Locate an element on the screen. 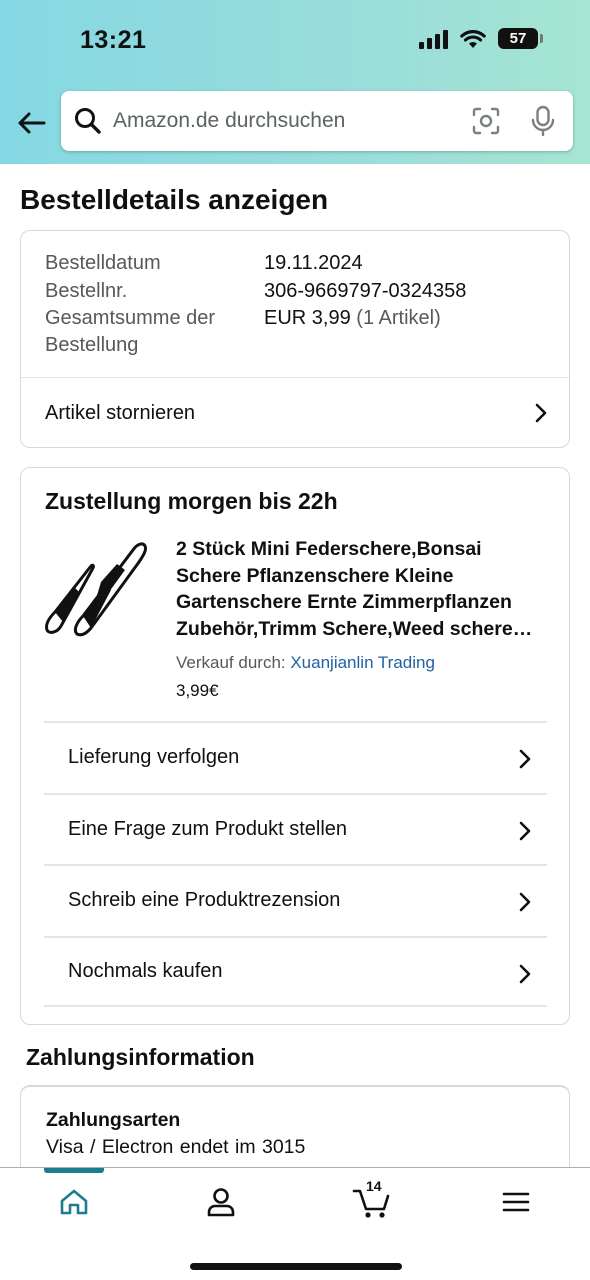  header: 13:21 57 Amazon.de durchsuchen is located at coordinates (295, 82).